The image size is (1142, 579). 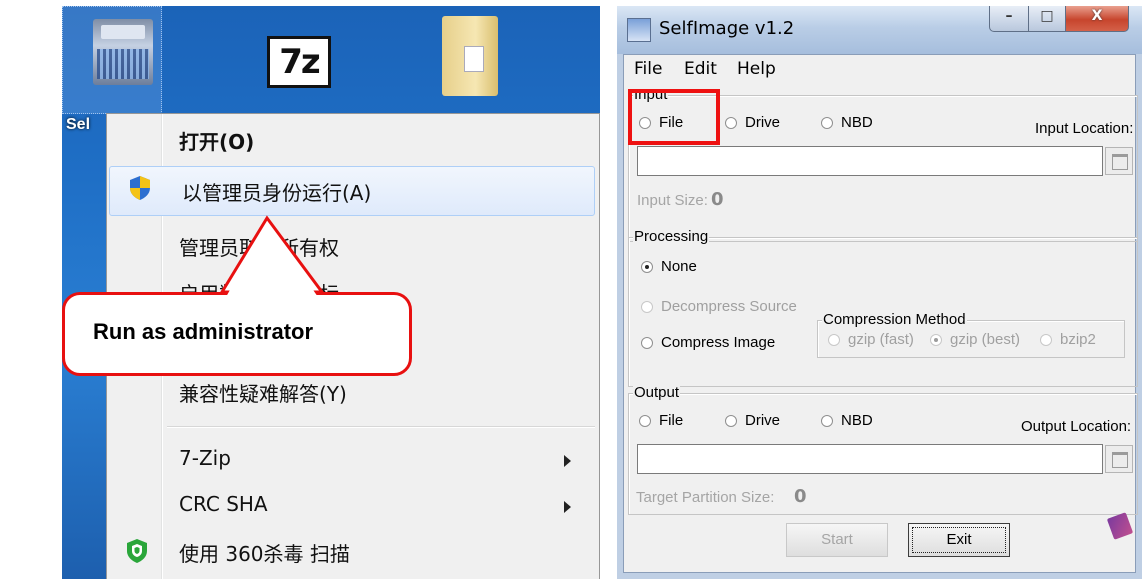 I want to click on input-drive-radio: Drive, so click(x=765, y=124).